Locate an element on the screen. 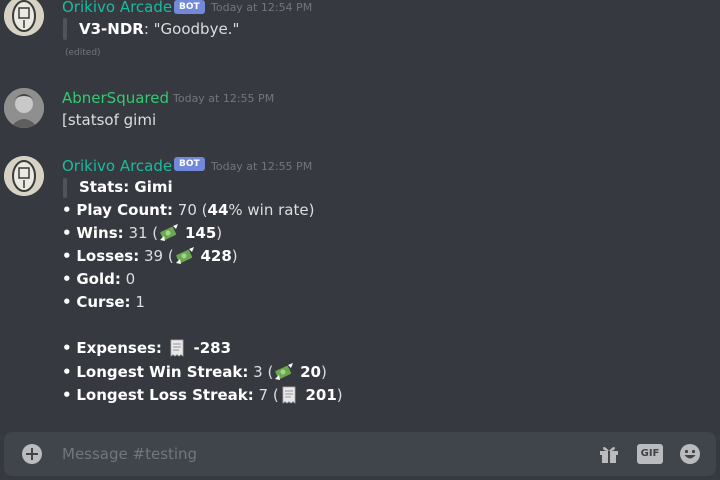 The image size is (720, 480). quote-content: V3-NDR: "Goodbye." is located at coordinates (159, 29).